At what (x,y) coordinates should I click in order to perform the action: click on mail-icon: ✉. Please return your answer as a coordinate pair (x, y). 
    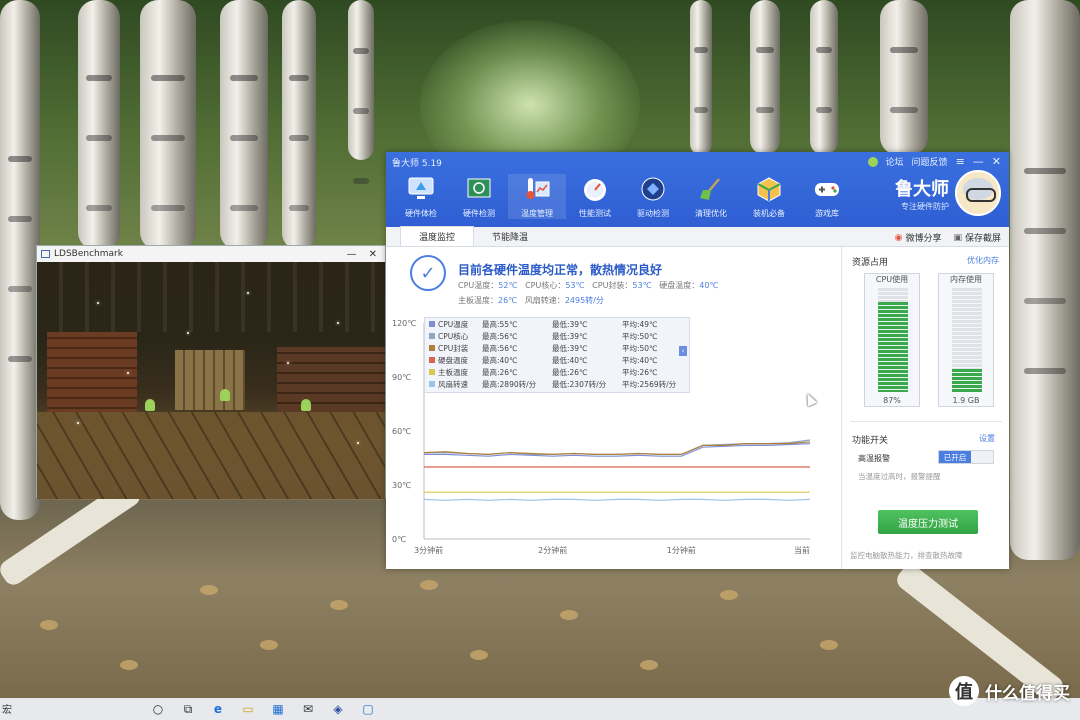
    Looking at the image, I should click on (308, 709).